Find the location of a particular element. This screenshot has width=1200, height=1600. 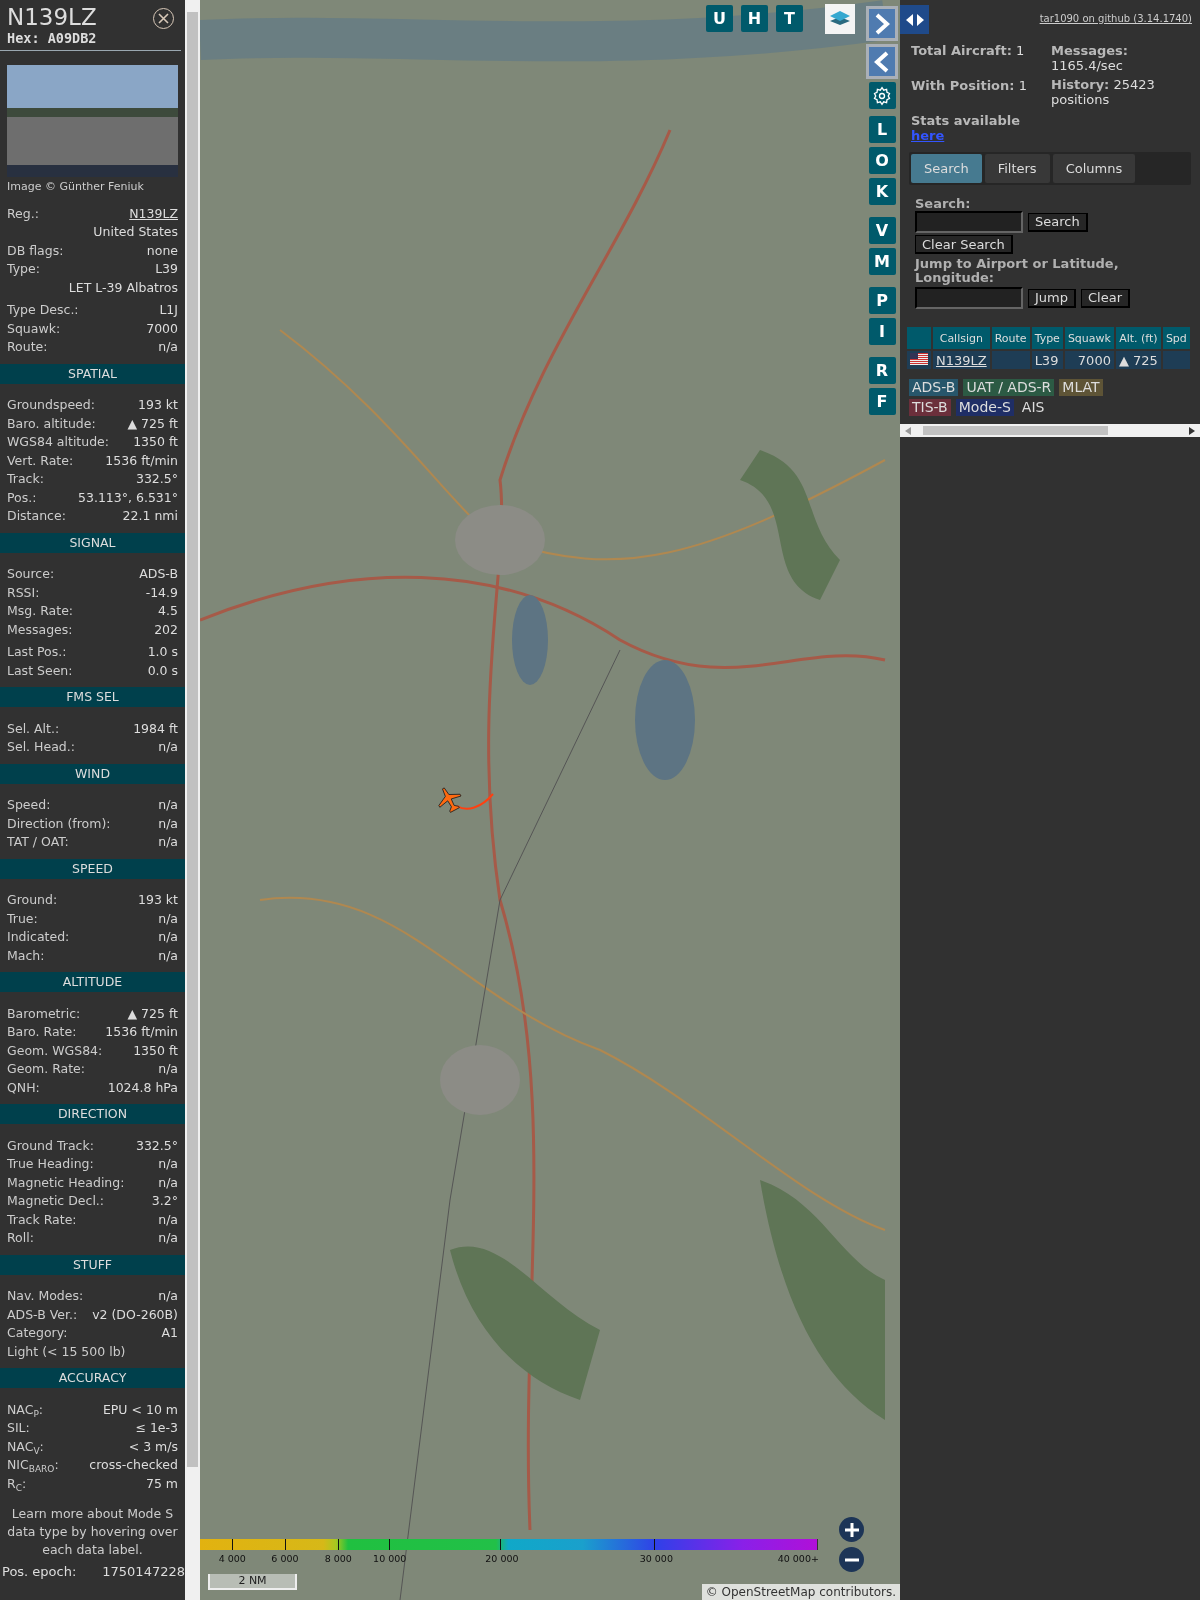

chevron-left-icon is located at coordinates (882, 61).